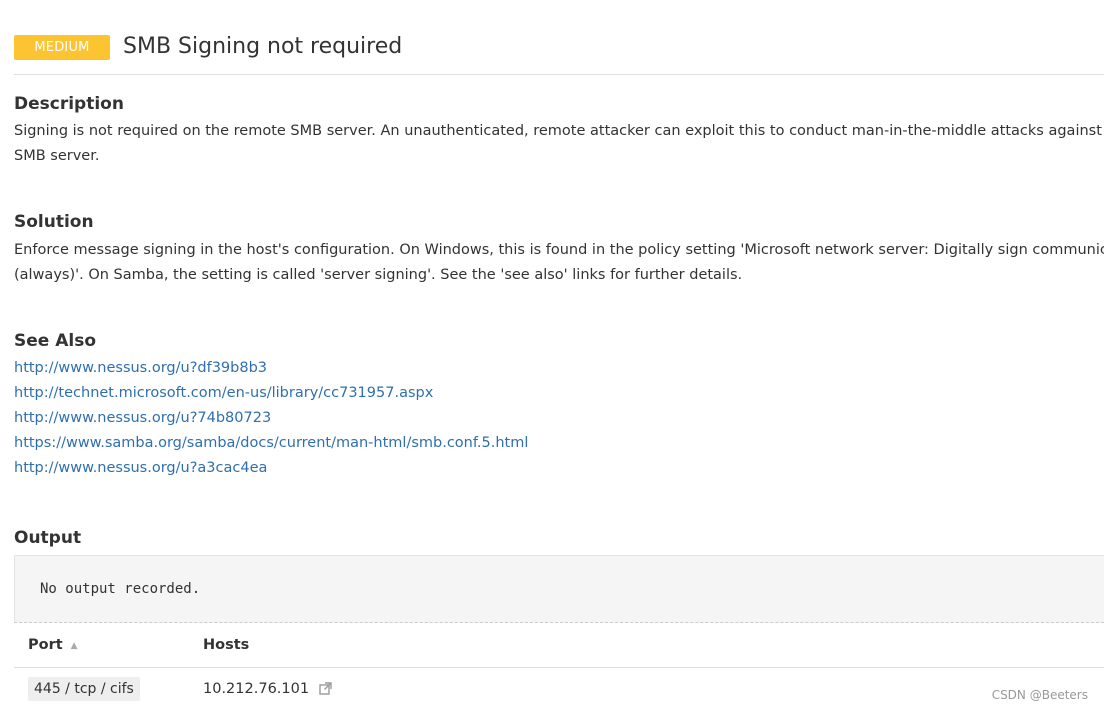 This screenshot has width=1104, height=709. I want to click on port-chip: 445 / tcp / cifs, so click(84, 689).